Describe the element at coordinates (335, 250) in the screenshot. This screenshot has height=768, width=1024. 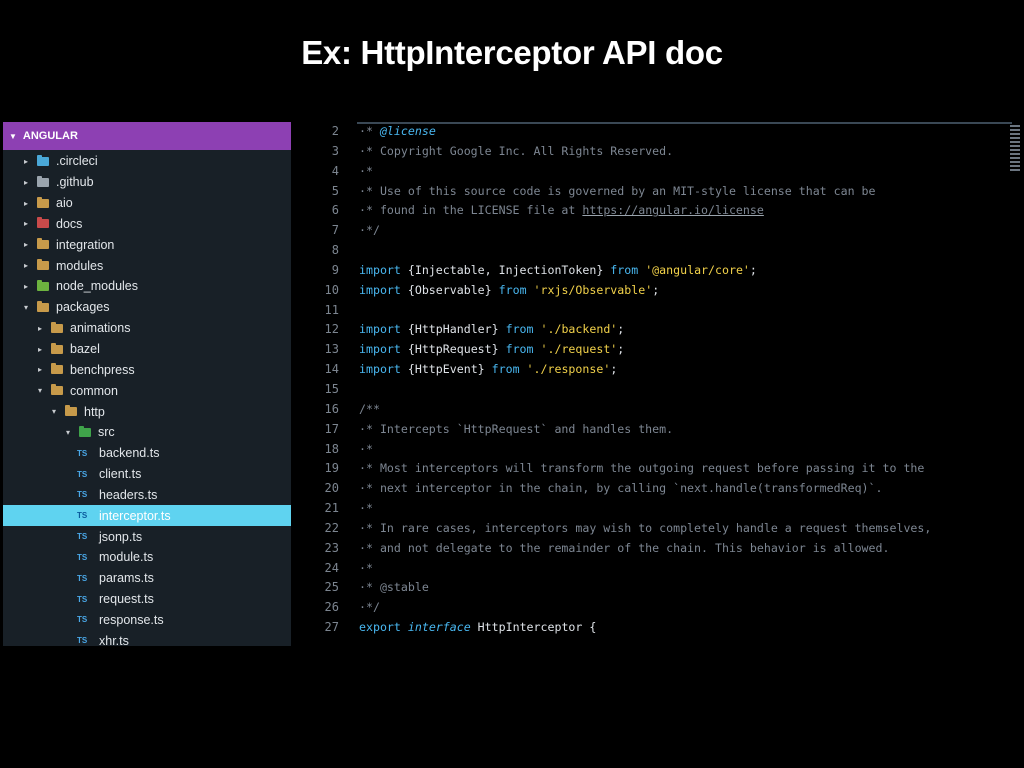
I see `line-number: 8` at that location.